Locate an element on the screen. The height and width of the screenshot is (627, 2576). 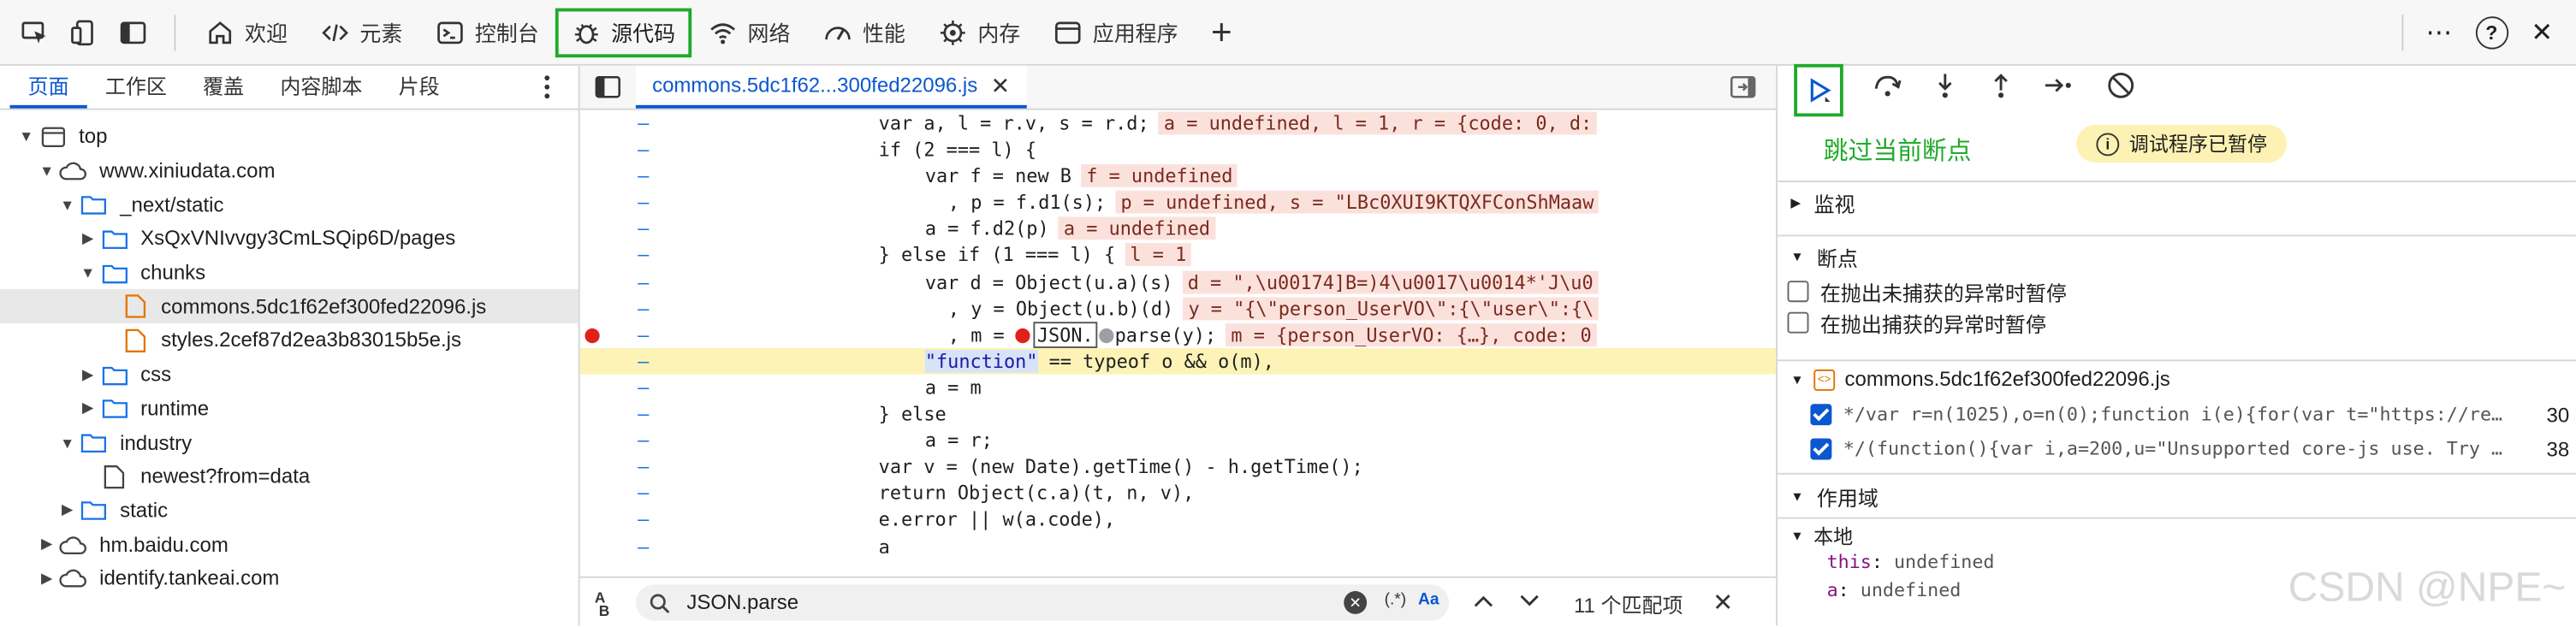
inspect-element-icon is located at coordinates (34, 31).